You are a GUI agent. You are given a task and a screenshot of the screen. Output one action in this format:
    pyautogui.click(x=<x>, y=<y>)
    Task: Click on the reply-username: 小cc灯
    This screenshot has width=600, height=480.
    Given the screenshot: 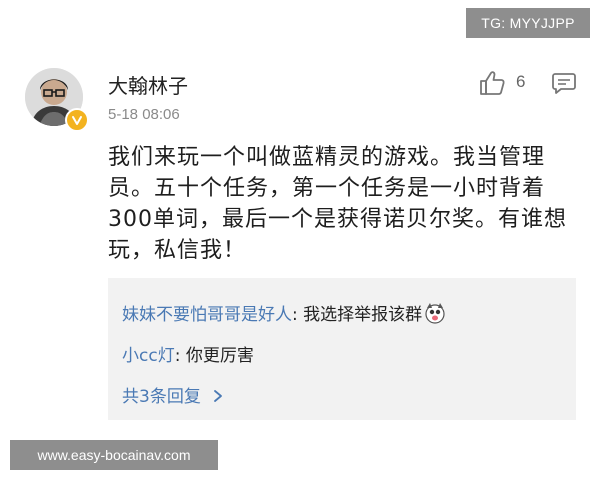 What is the action you would take?
    pyautogui.click(x=148, y=356)
    